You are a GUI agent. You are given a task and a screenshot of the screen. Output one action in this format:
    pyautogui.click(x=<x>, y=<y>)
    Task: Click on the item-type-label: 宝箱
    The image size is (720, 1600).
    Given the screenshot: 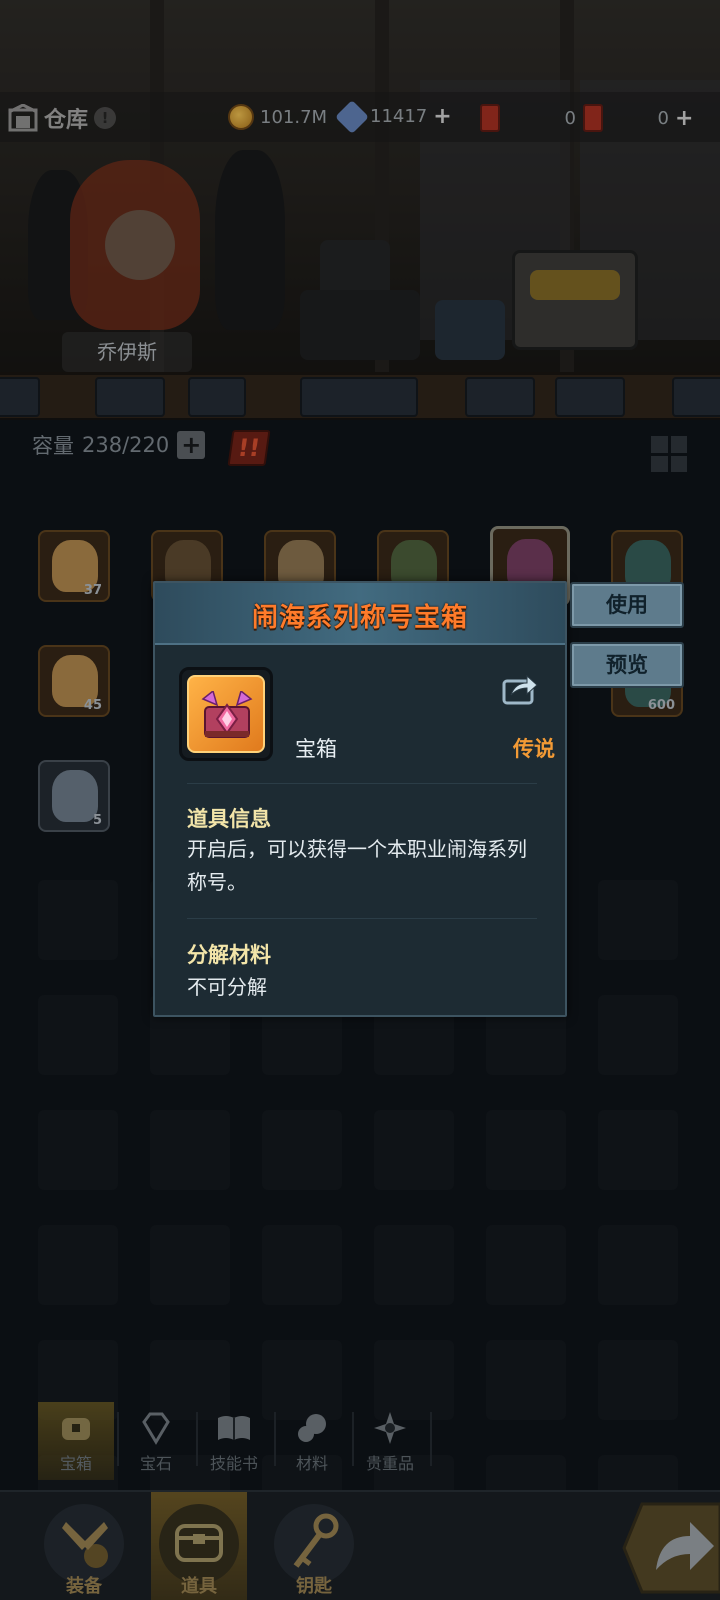 What is the action you would take?
    pyautogui.click(x=316, y=749)
    